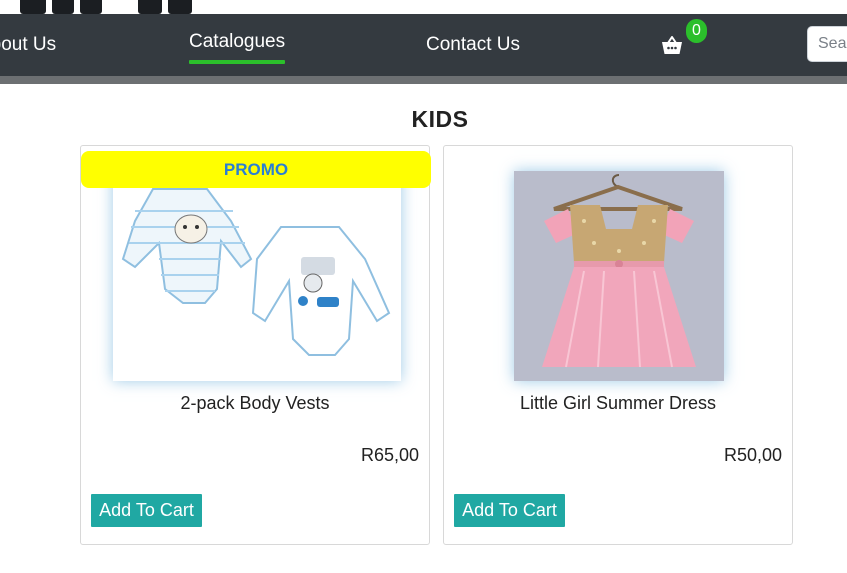 The height and width of the screenshot is (573, 847). Describe the element at coordinates (473, 45) in the screenshot. I see `nav-contact-us: Contact Us` at that location.